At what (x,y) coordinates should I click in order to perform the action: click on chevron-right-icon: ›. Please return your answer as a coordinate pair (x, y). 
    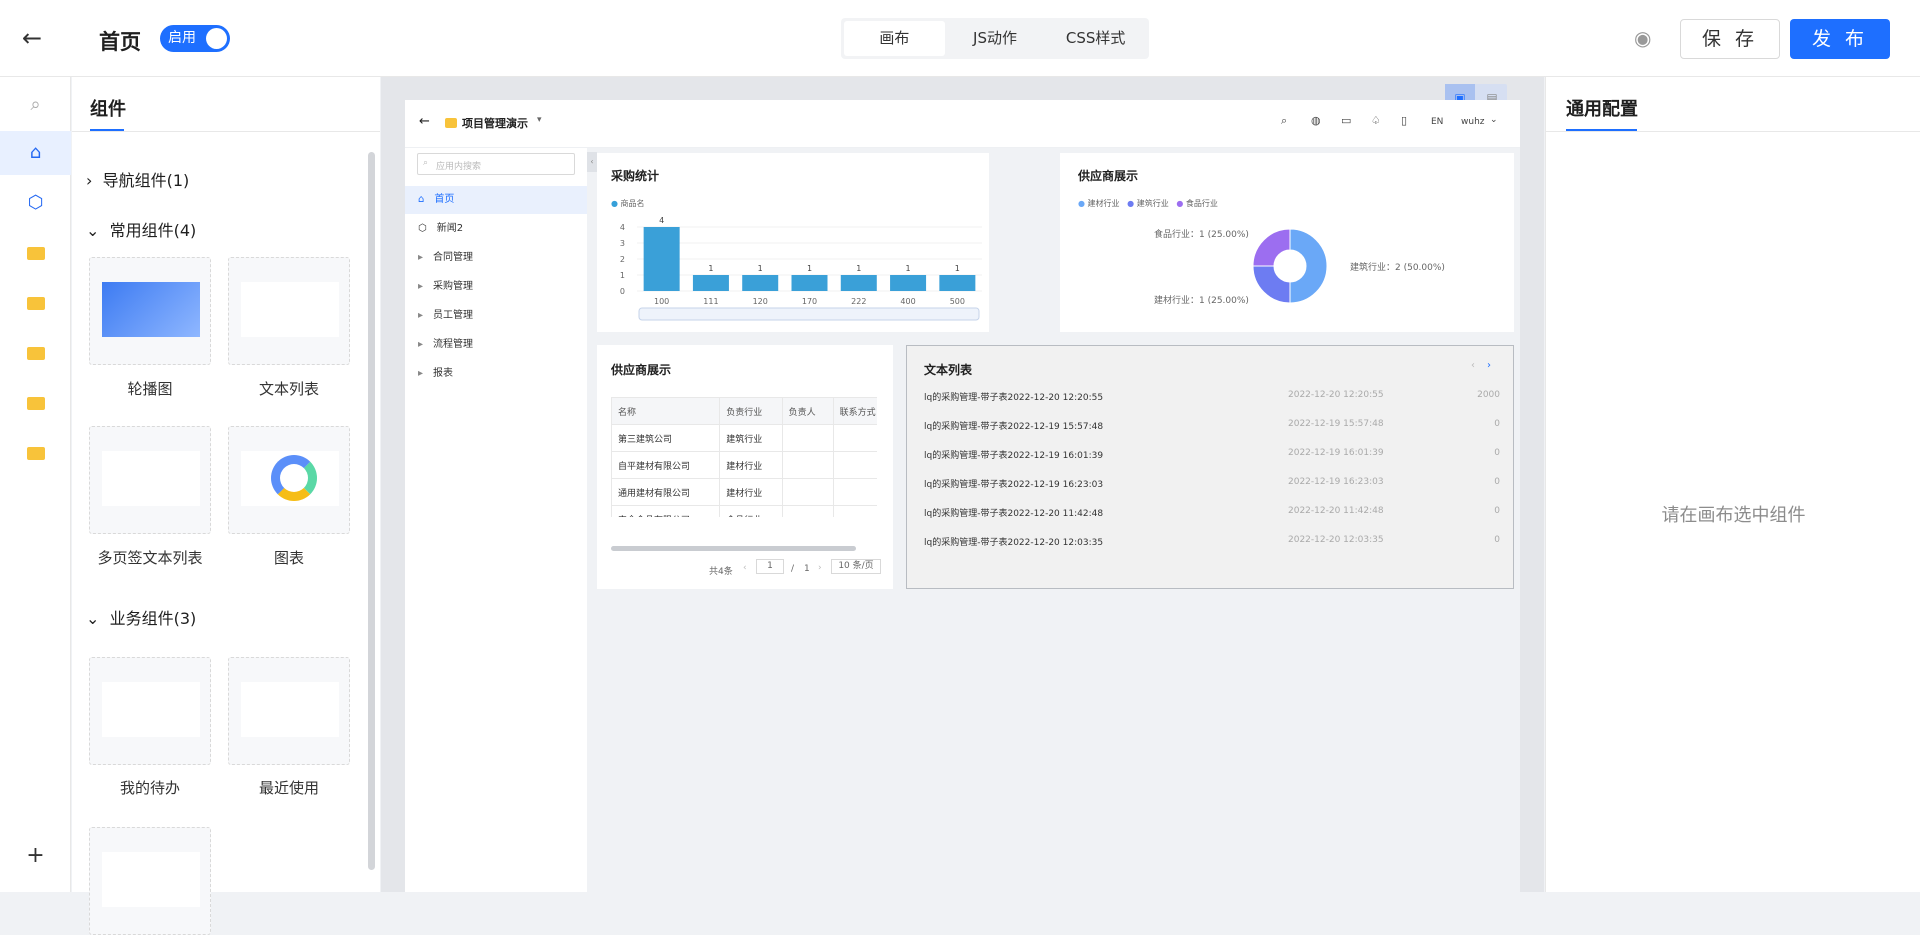
    Looking at the image, I should click on (1489, 365).